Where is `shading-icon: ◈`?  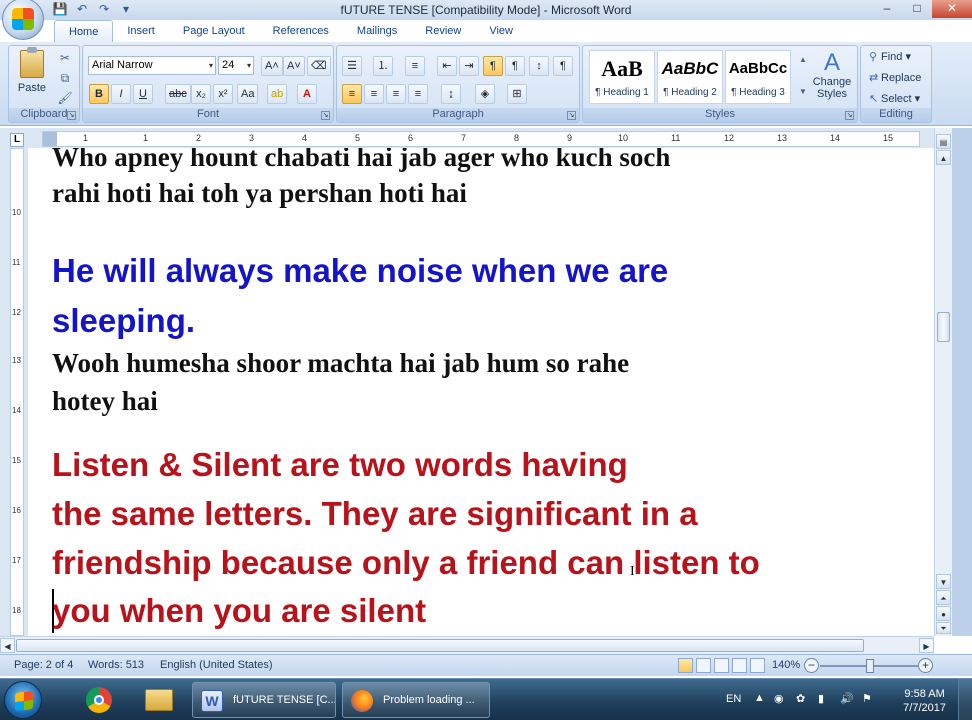 shading-icon: ◈ is located at coordinates (485, 94).